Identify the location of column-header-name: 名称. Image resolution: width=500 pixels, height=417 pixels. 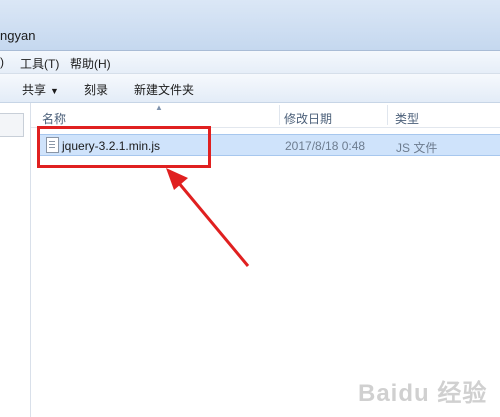
(54, 118).